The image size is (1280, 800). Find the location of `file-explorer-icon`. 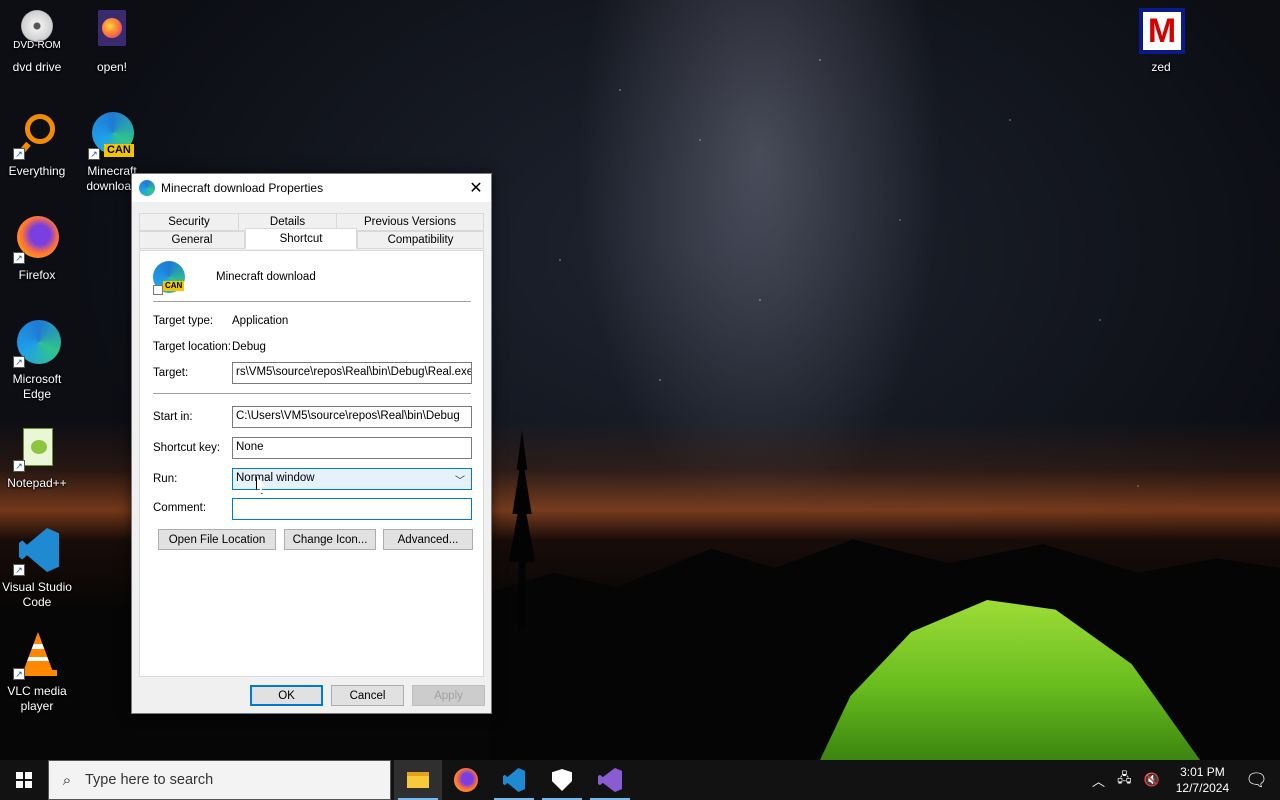

file-explorer-icon is located at coordinates (418, 780).